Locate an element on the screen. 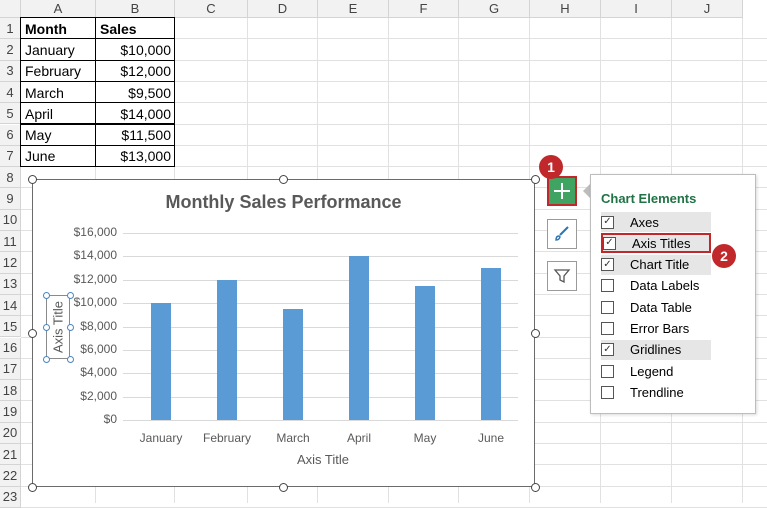  column-header: D is located at coordinates (283, 9).